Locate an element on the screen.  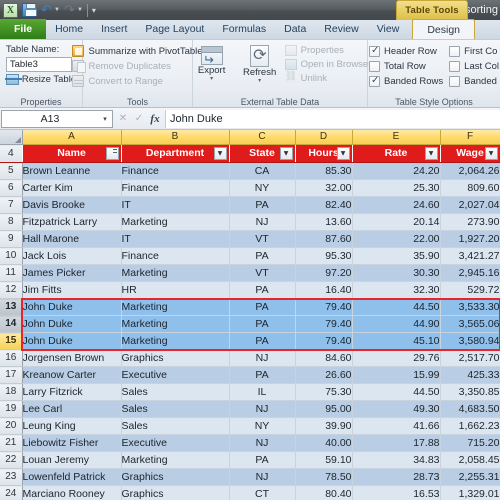
cell-C17: PA is located at coordinates (262, 375).